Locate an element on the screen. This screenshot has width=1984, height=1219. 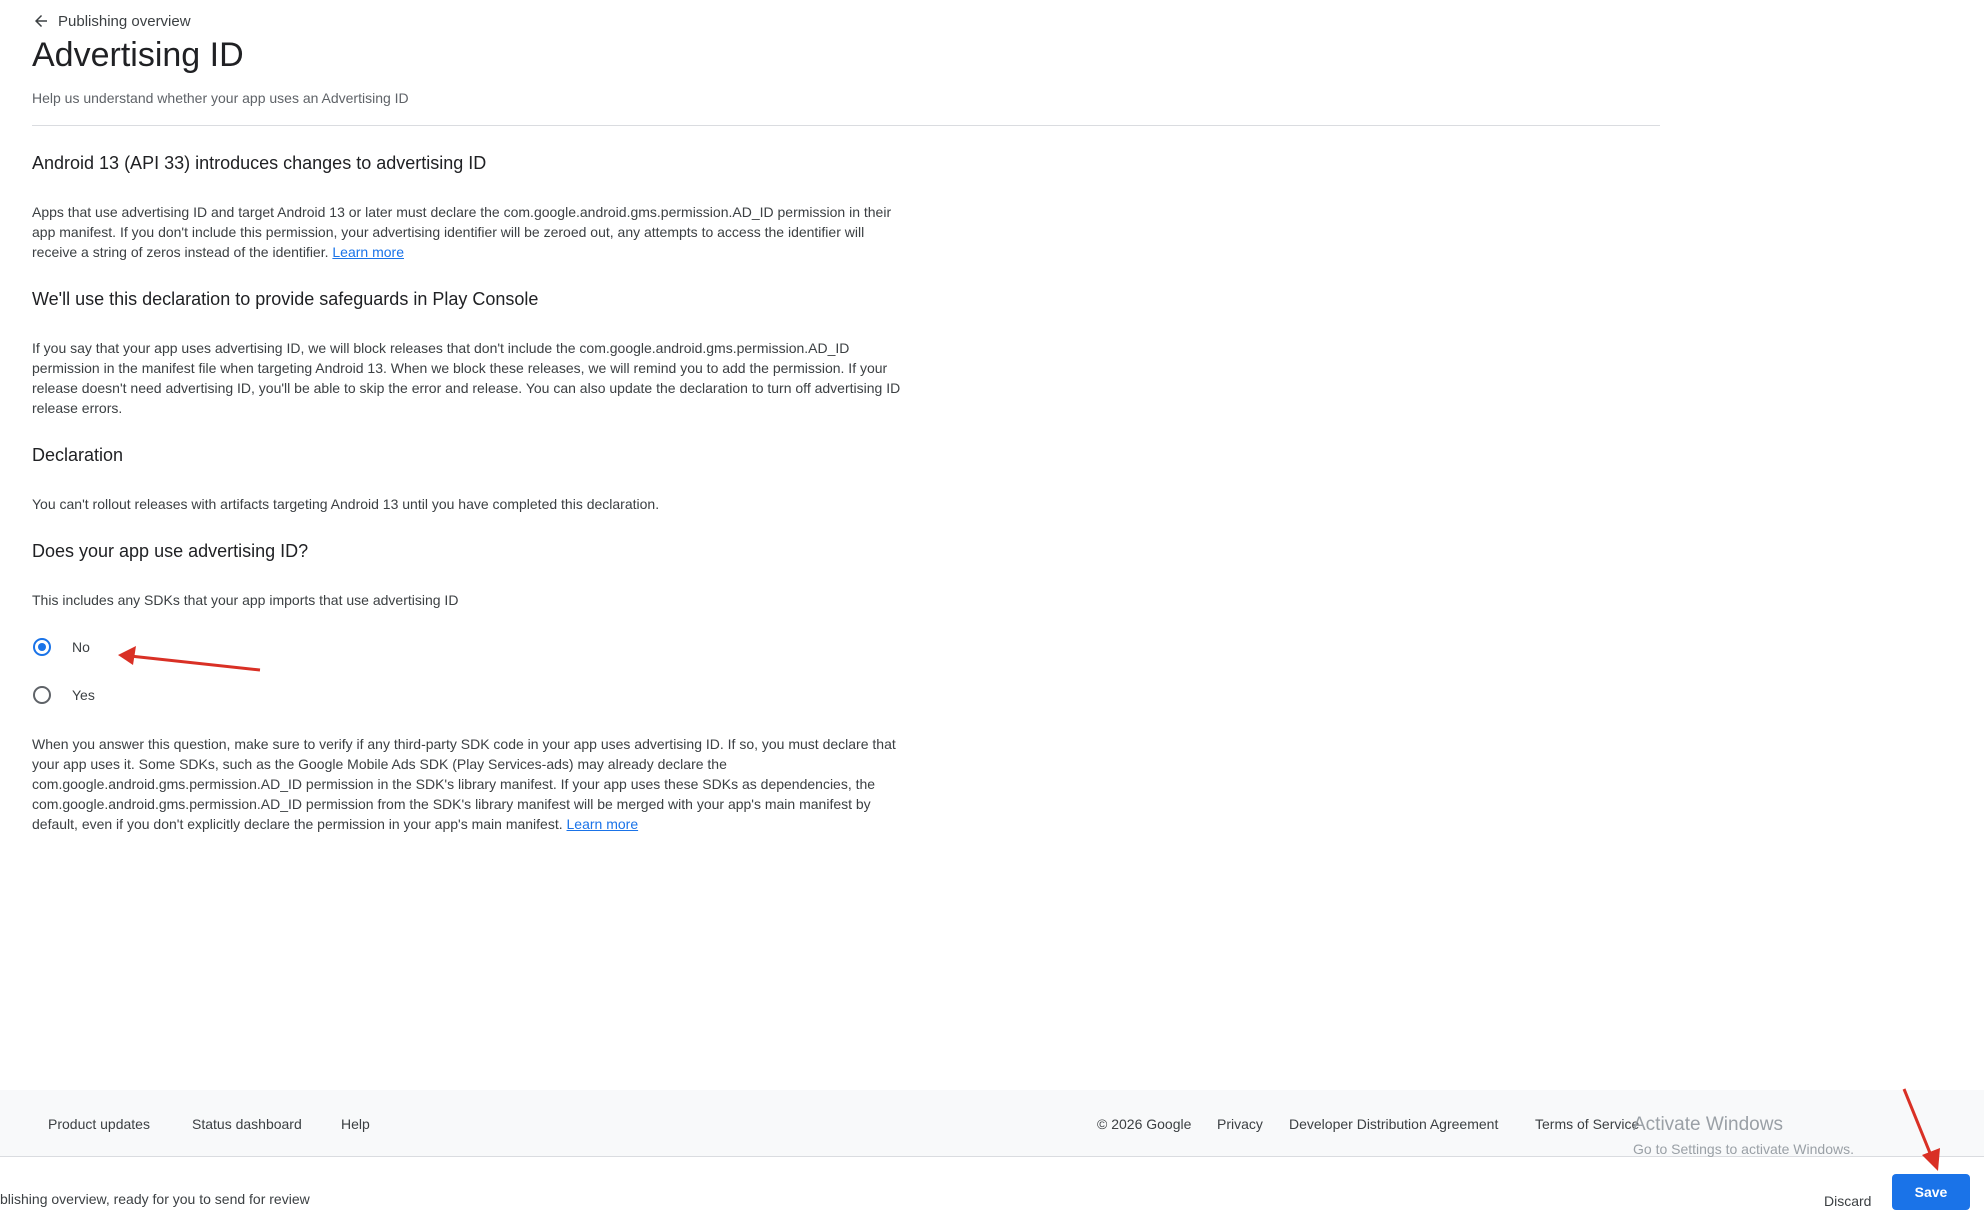
footer-link-privacy: Privacy is located at coordinates (1240, 1124).